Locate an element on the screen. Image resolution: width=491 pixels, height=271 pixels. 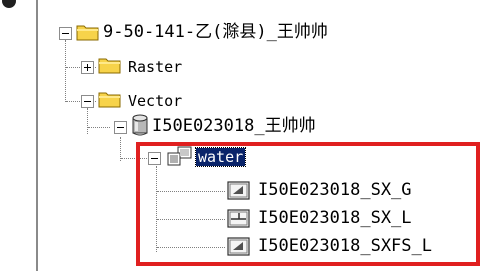
expand-toggle is located at coordinates (87, 67).